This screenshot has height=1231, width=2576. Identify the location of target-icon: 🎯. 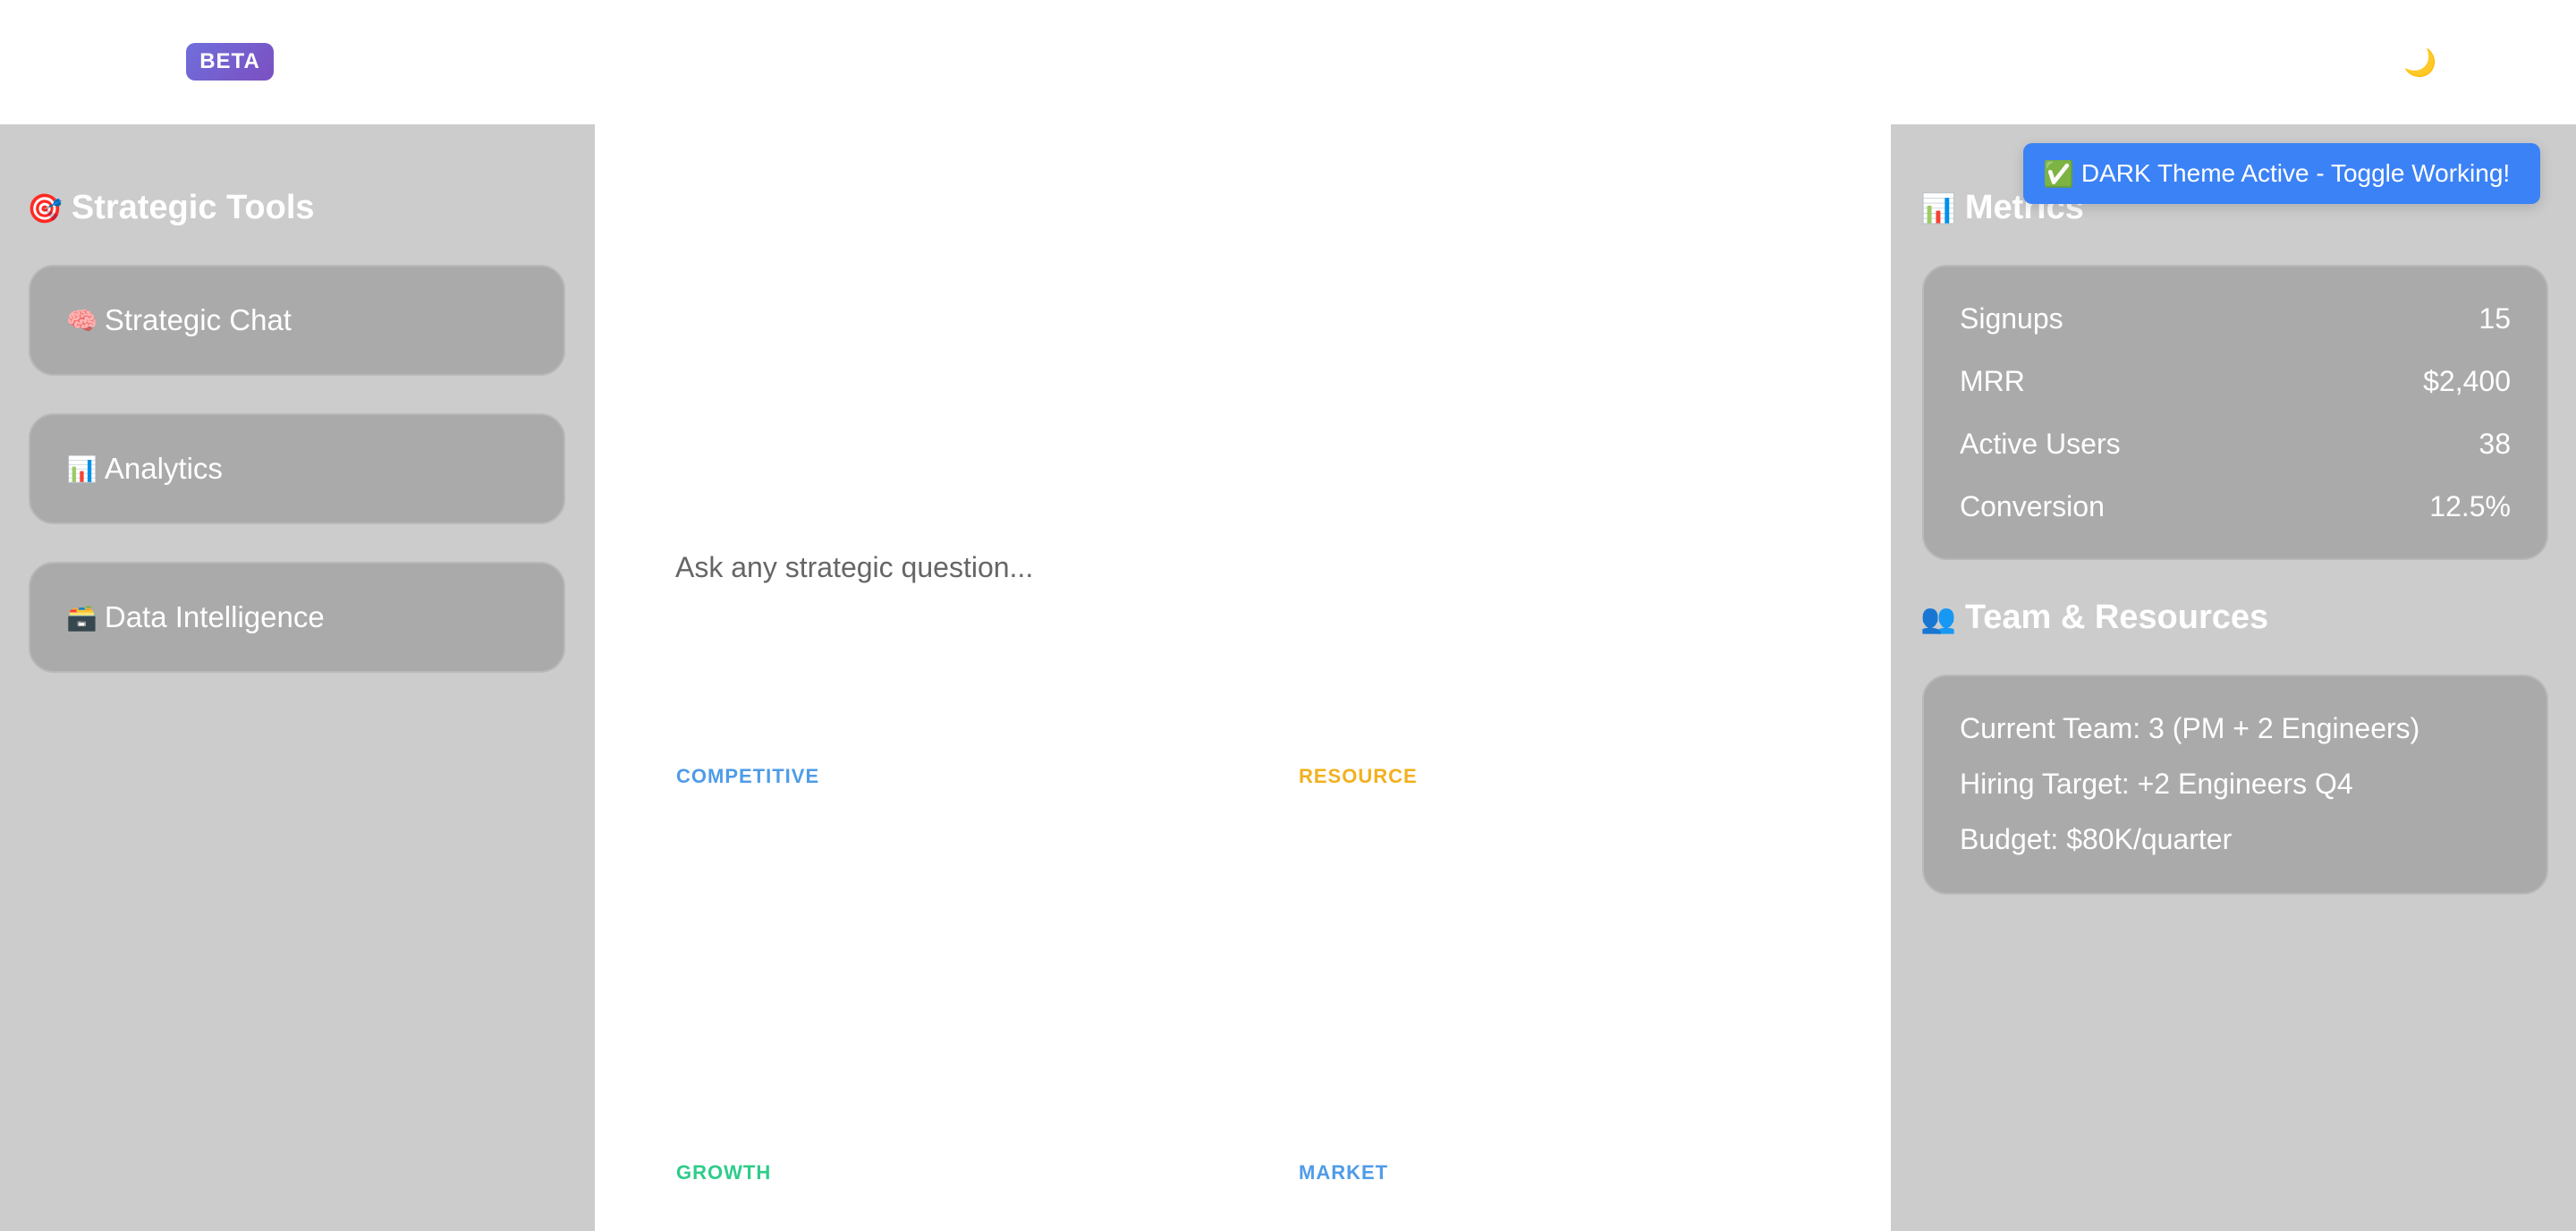
(45, 208).